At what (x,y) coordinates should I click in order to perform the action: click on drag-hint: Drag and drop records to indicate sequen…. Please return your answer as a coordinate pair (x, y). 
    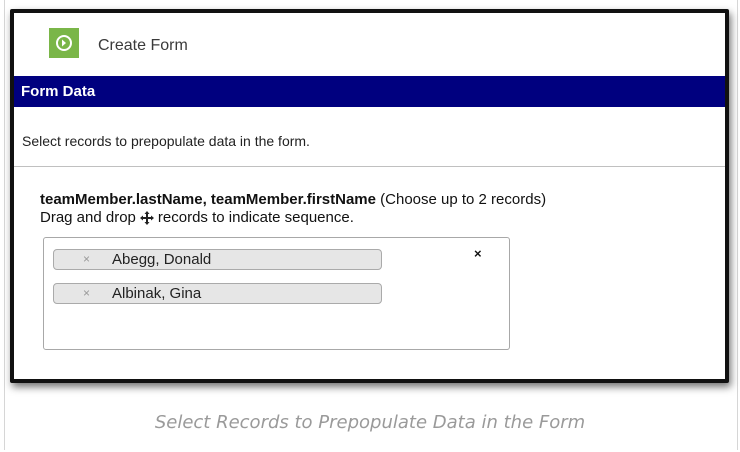
    Looking at the image, I should click on (197, 217).